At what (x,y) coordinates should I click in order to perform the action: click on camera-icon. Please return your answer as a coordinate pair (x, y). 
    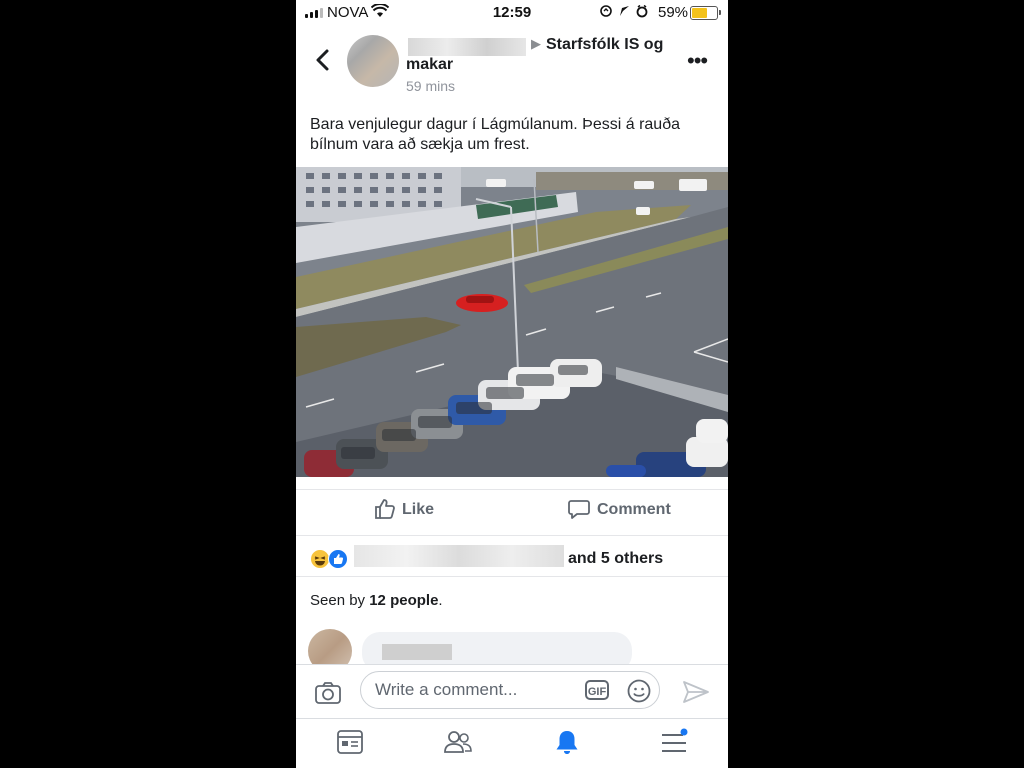
    Looking at the image, I should click on (328, 695).